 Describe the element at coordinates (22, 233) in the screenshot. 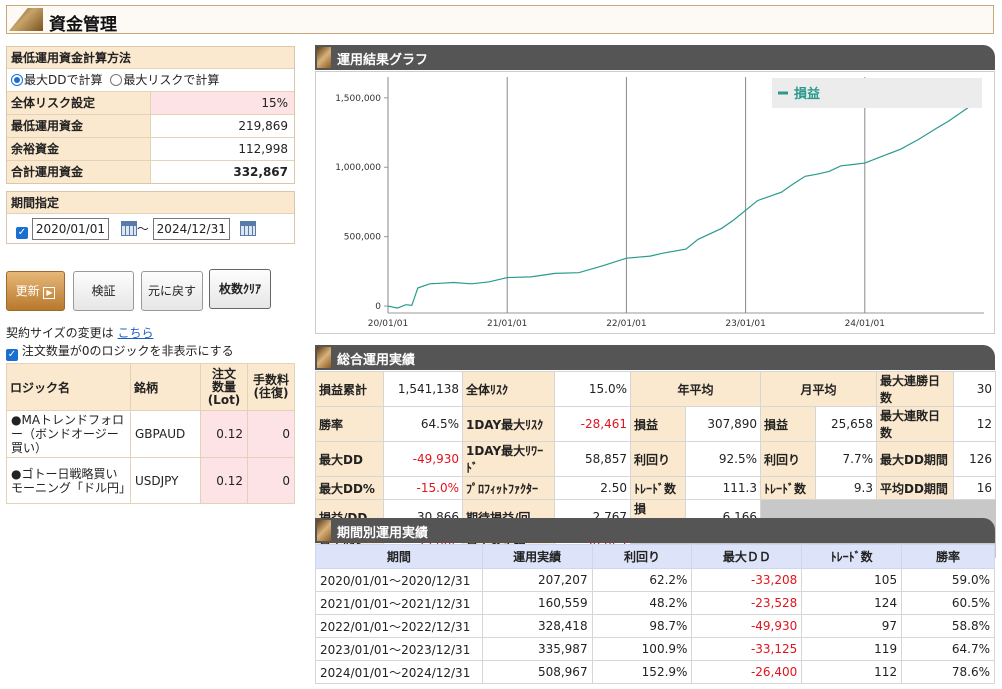

I see `period-checkbox: ✓` at that location.